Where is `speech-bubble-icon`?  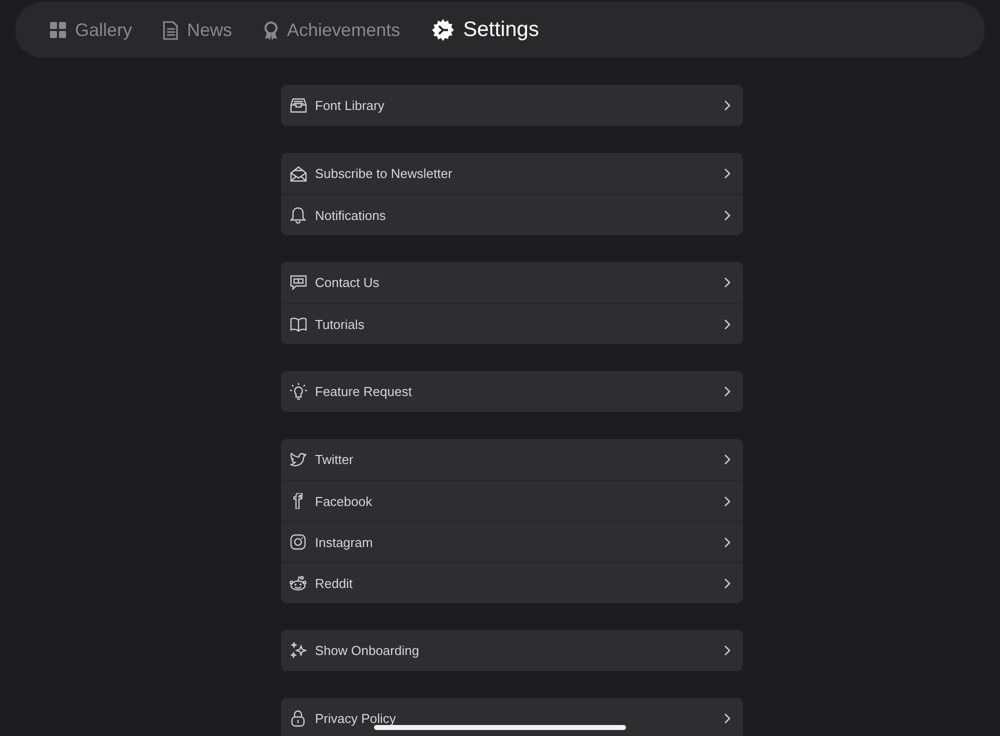
speech-bubble-icon is located at coordinates (298, 282).